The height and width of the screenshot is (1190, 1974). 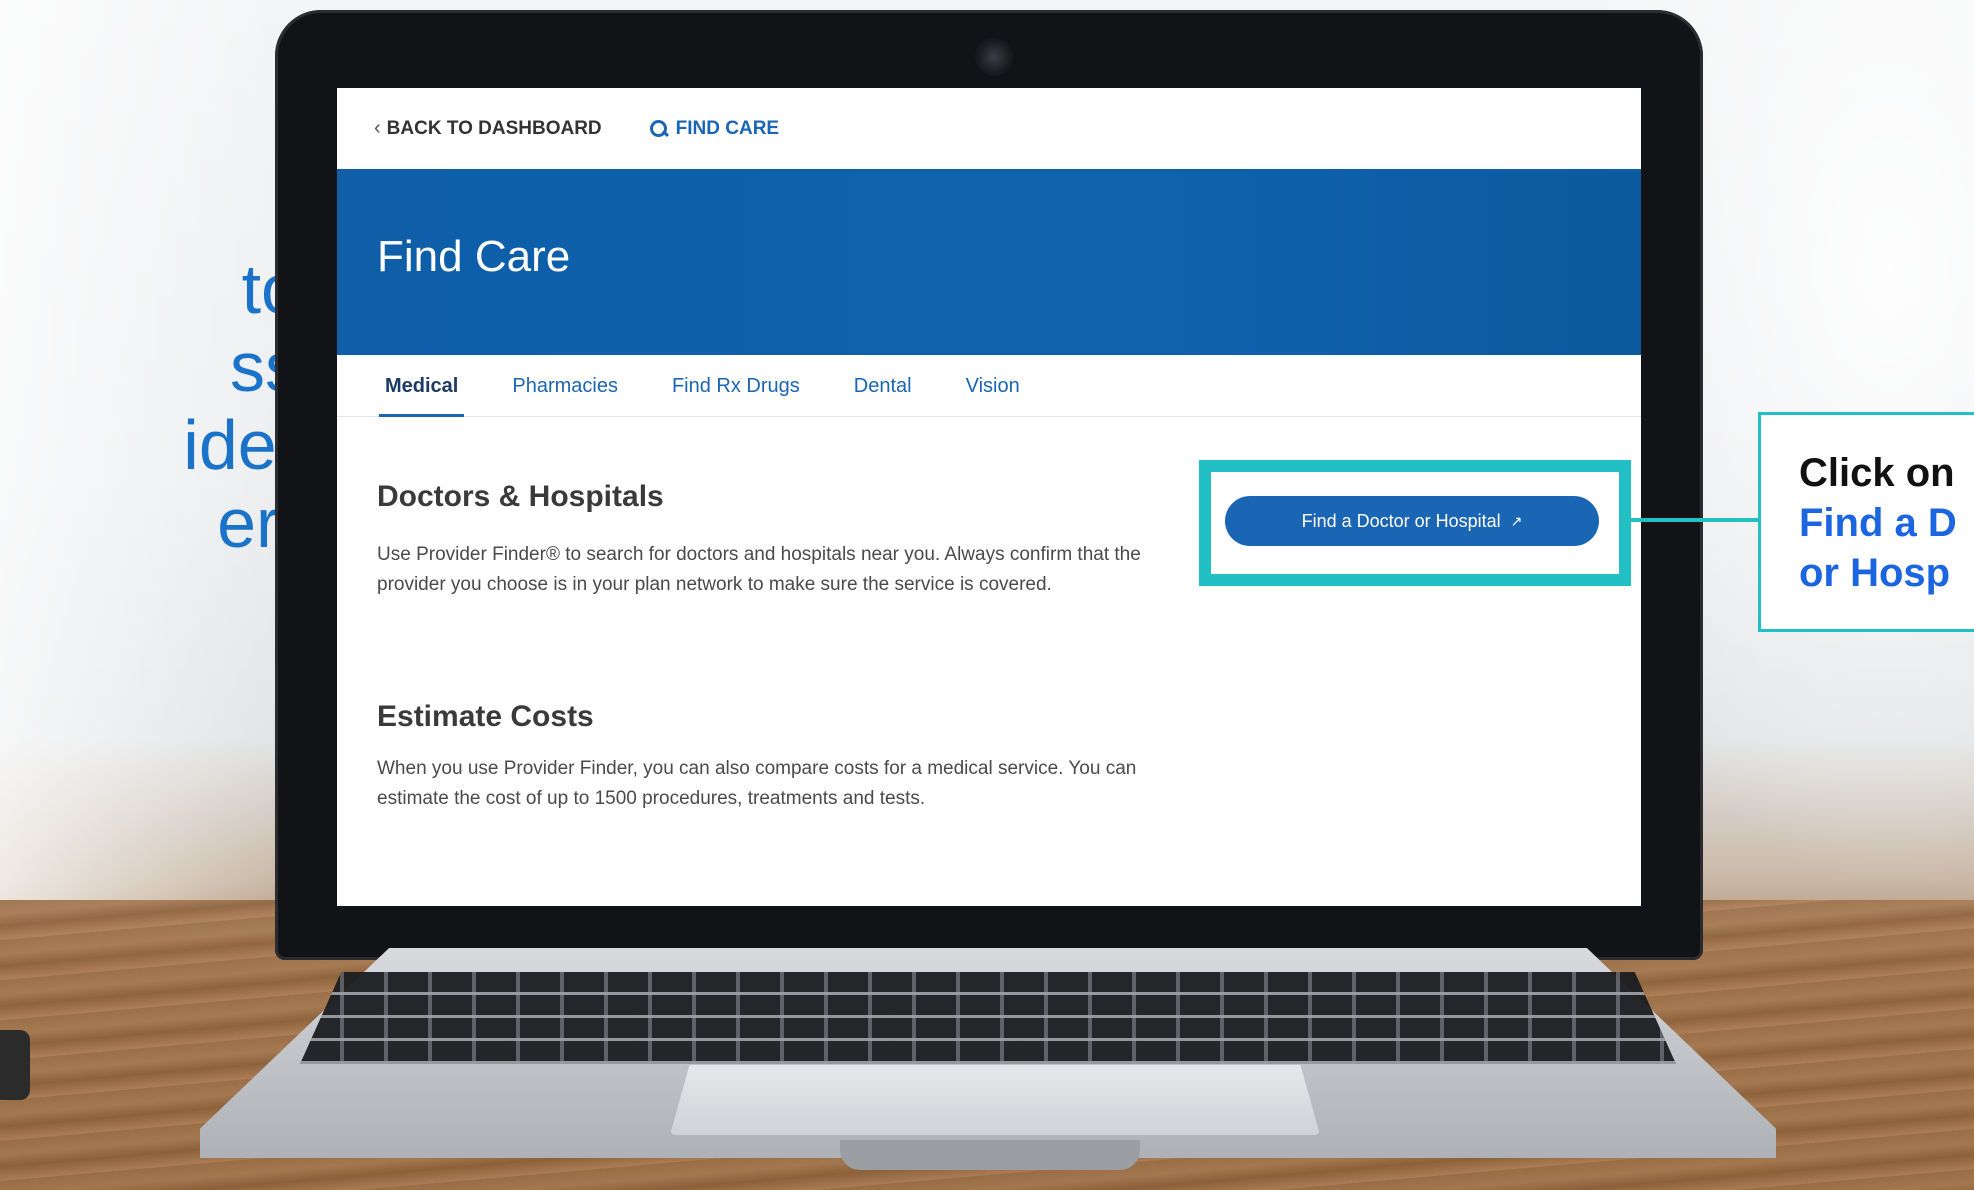 I want to click on left-caption-line4-text: er, so click(x=248, y=523).